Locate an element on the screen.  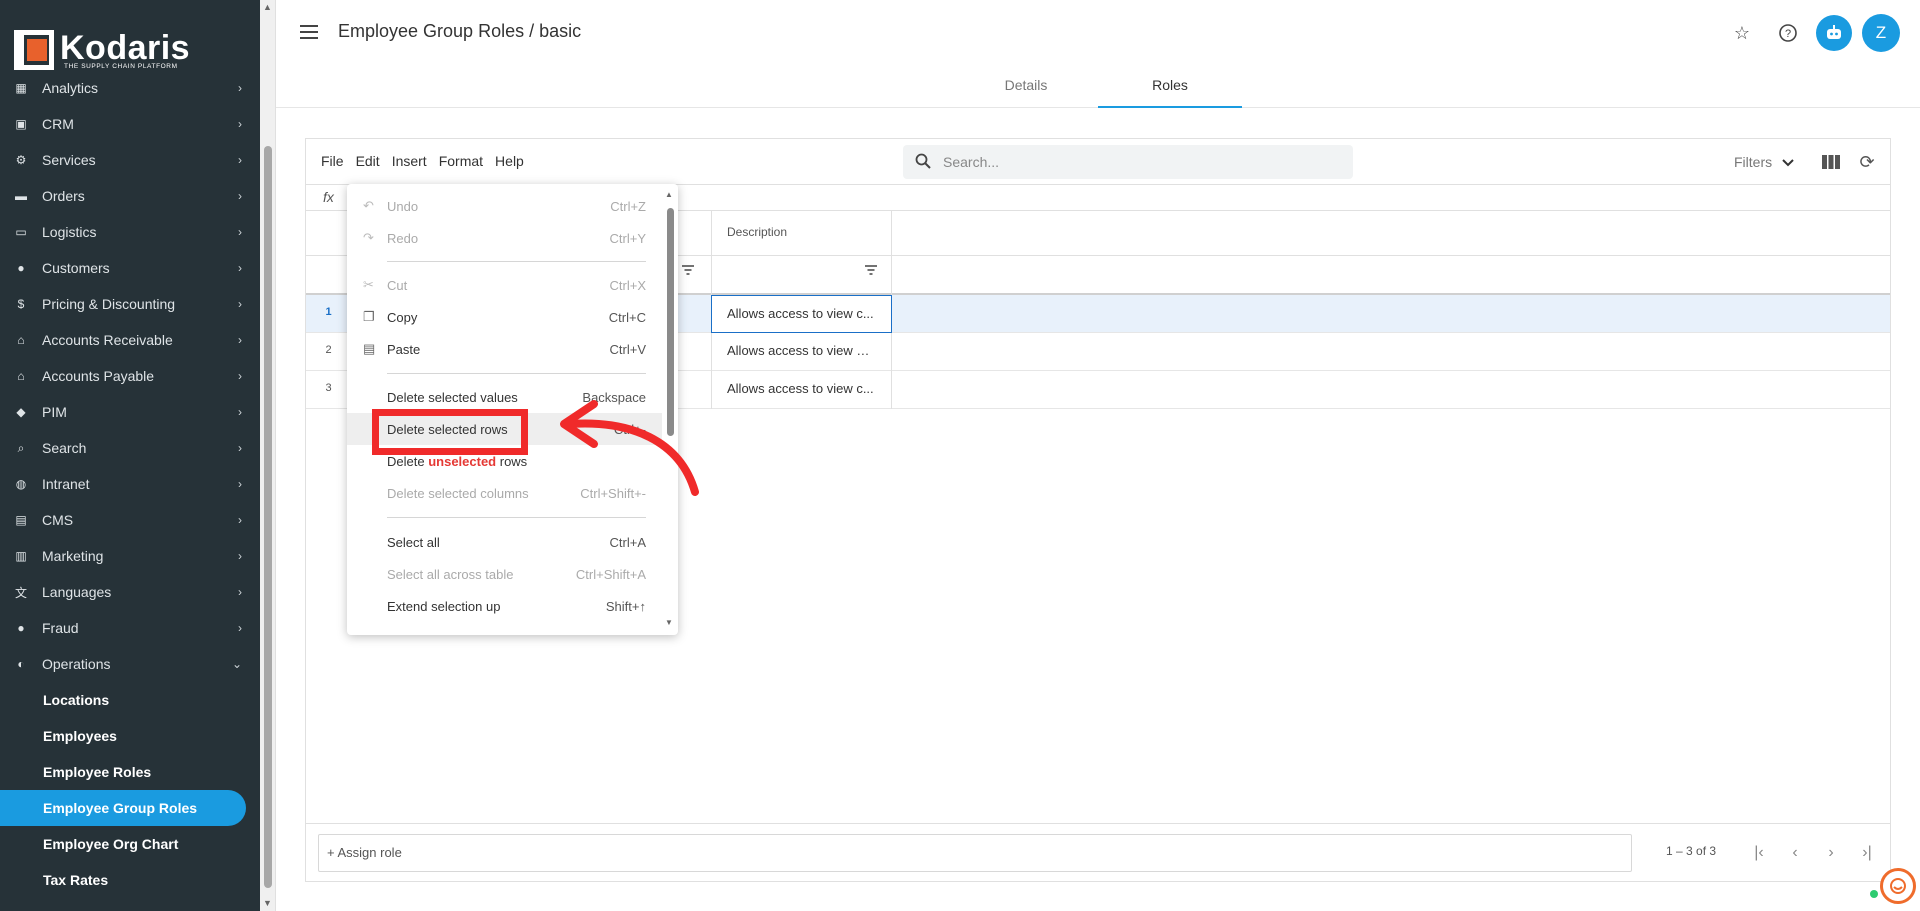
sidebar-scroll-thumb is located at coordinates (268, 517).